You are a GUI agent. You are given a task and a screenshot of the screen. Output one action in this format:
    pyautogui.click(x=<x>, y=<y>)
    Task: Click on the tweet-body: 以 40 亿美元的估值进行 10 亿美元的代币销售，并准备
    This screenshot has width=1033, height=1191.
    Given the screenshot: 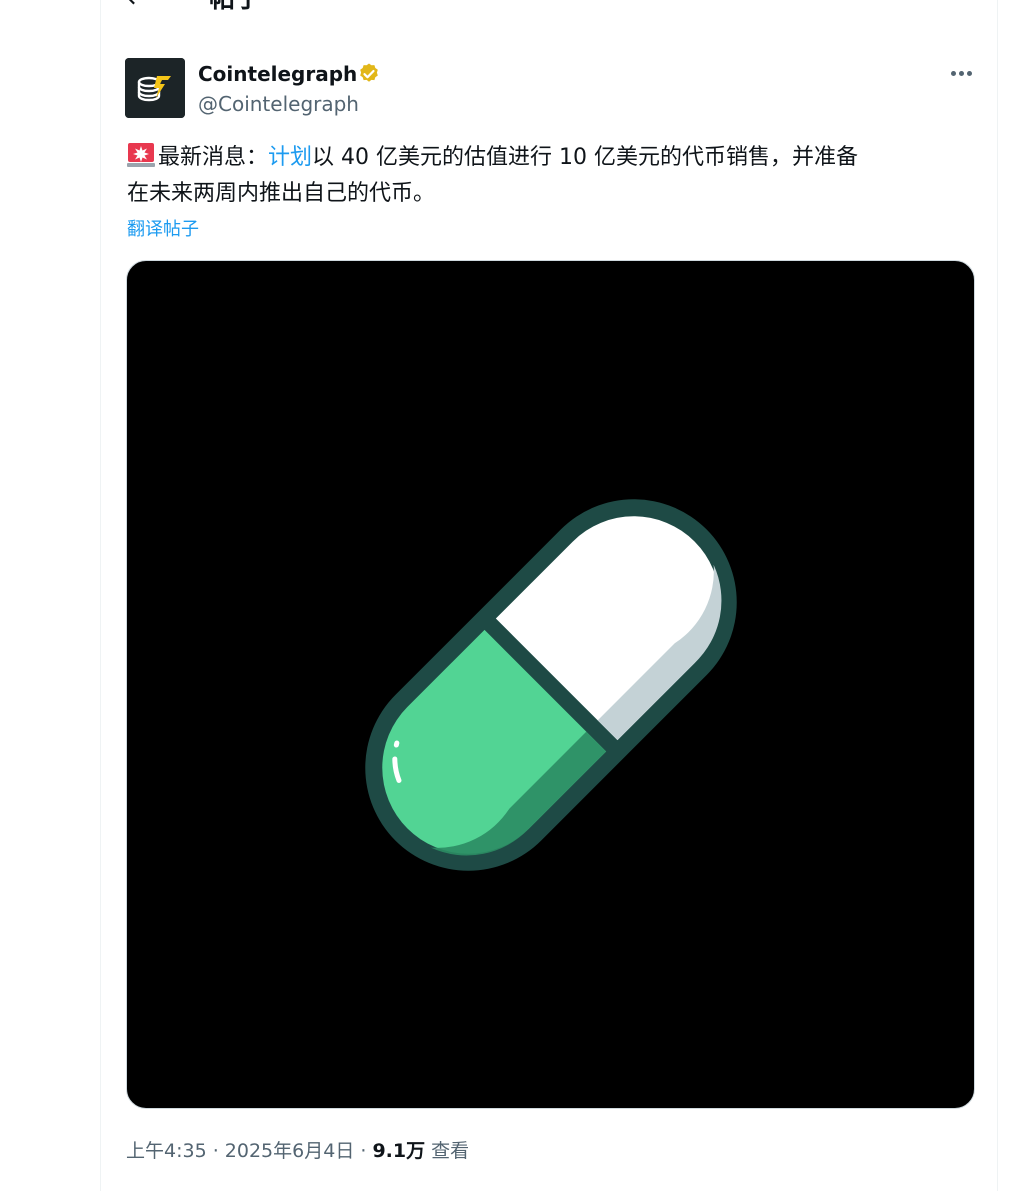 What is the action you would take?
    pyautogui.click(x=585, y=157)
    